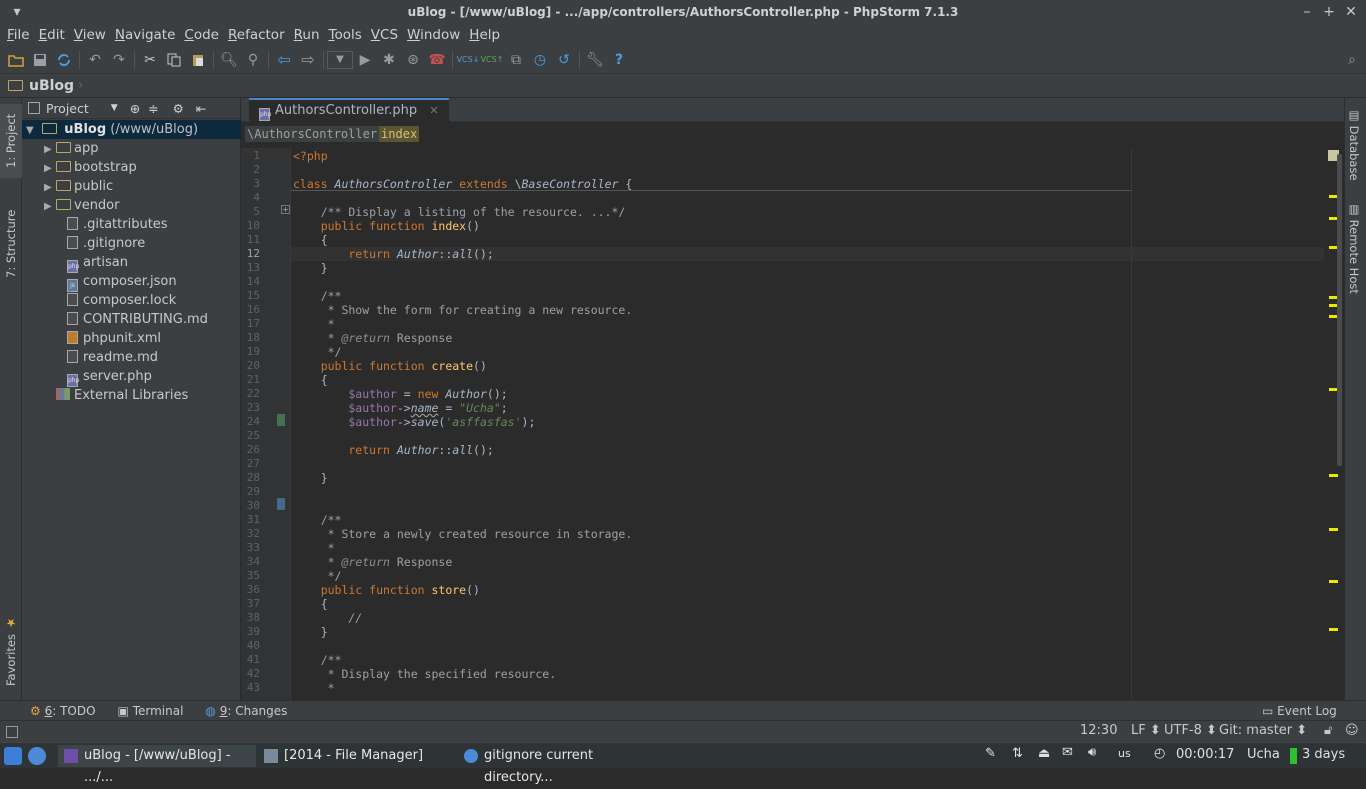 This screenshot has height=789, width=1366. I want to click on tab-terminal: ▣ Terminal, so click(151, 711).